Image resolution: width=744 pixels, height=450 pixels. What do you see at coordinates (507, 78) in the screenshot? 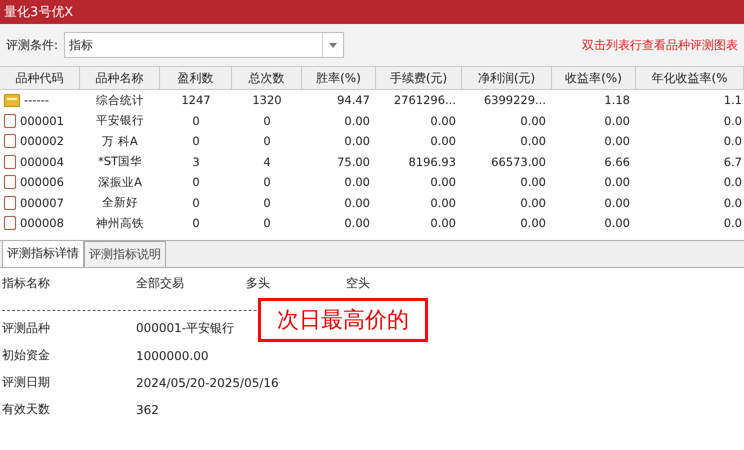
I see `column-header: 净利润(元)` at bounding box center [507, 78].